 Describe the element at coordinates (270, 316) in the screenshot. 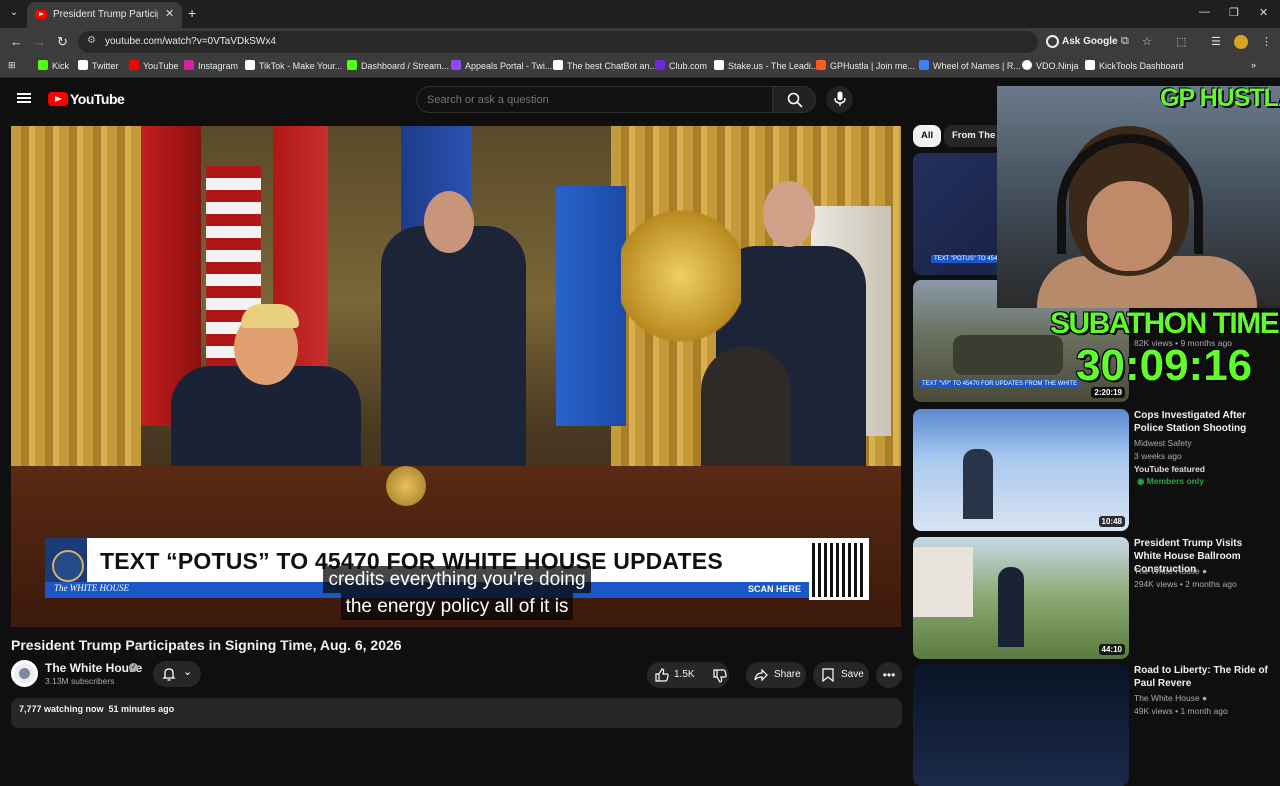

I see `hair-seated` at that location.